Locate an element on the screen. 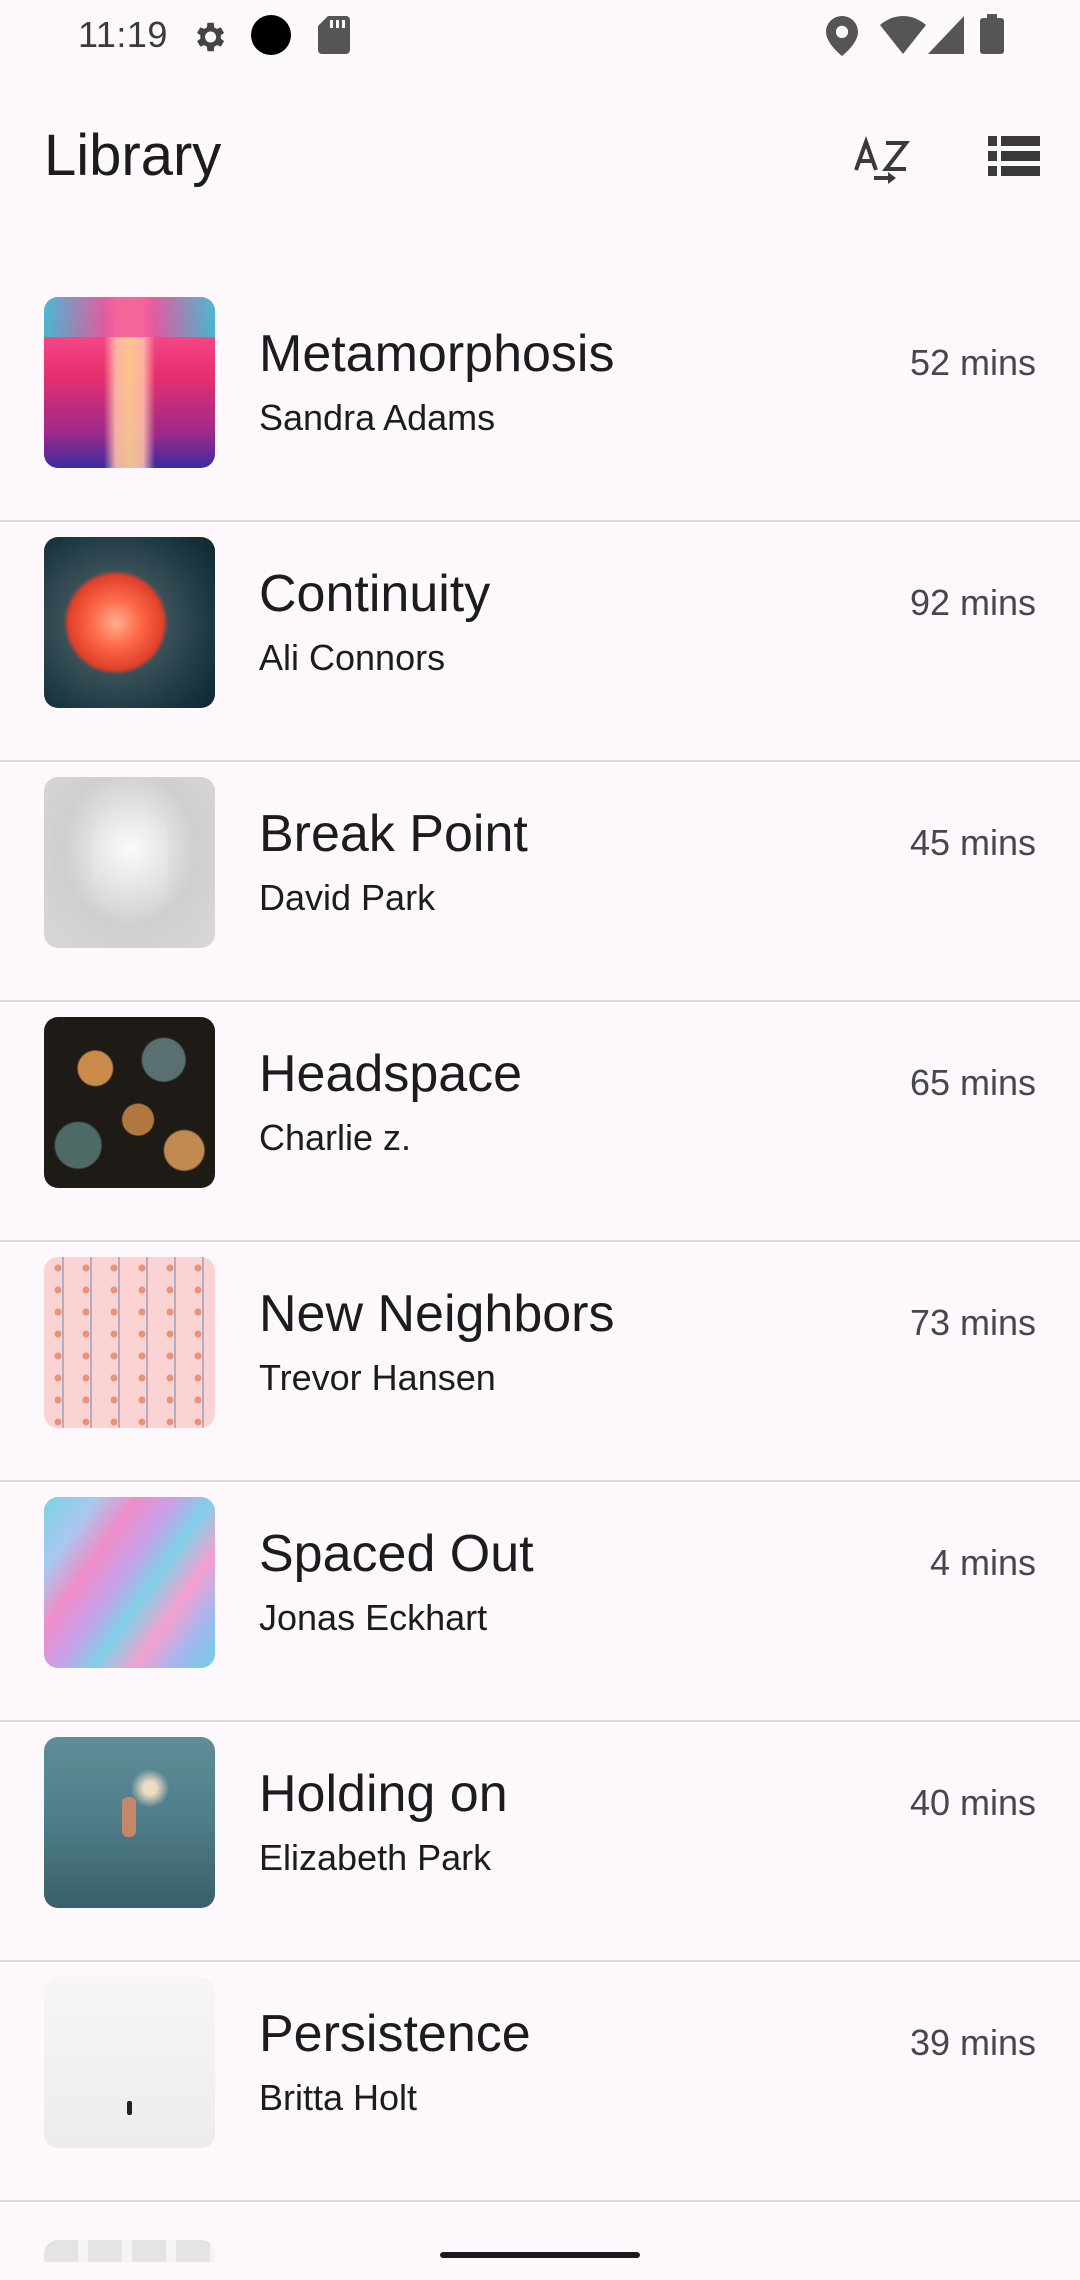 The height and width of the screenshot is (2280, 1080). item-title: Headspace is located at coordinates (391, 1074).